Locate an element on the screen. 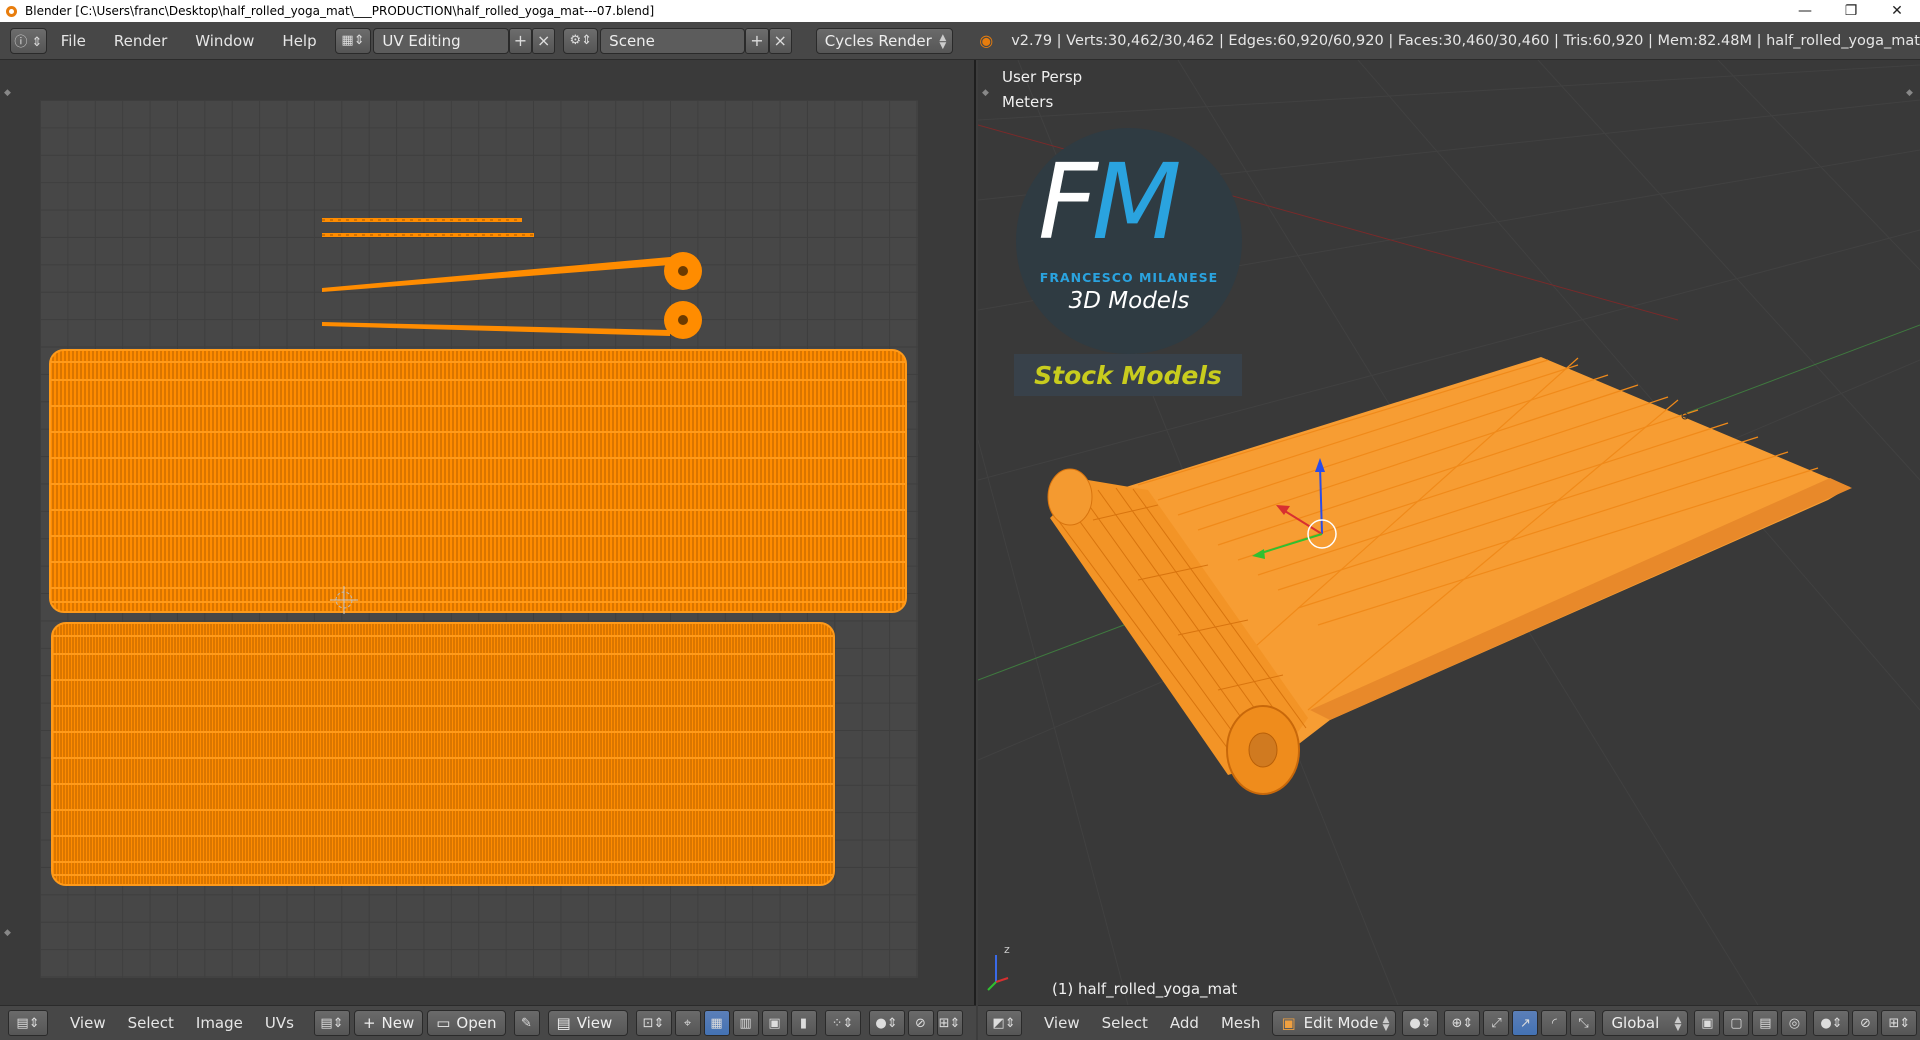 This screenshot has width=1920, height=1040. watermark-banner: Stock Models is located at coordinates (1128, 375).